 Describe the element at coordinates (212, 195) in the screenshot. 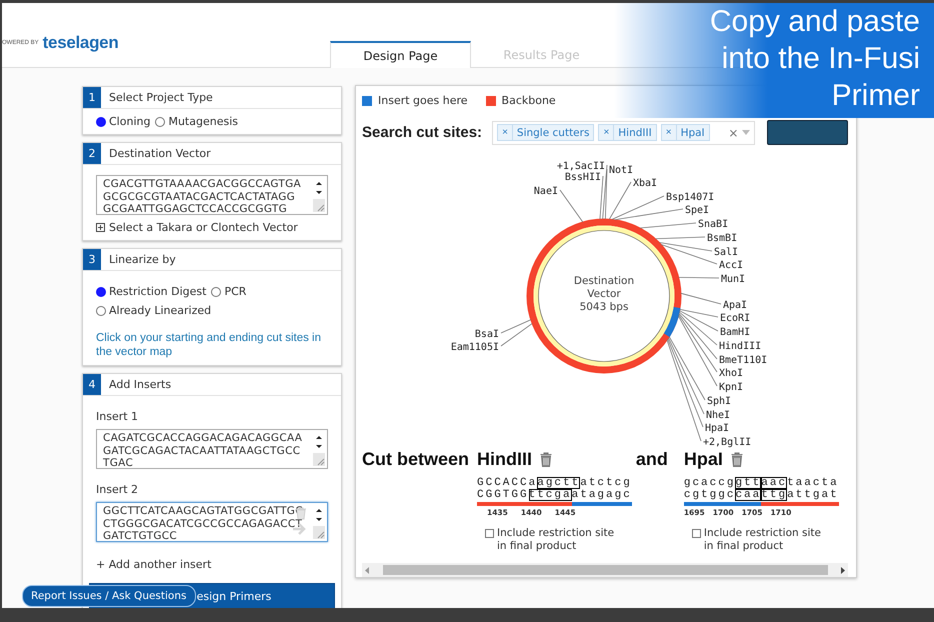

I see `sequence-field: CGACGTTGTAAAACGACGGCCAGTGA GCGCGCGTAATACGACTCACTATAGG GCGAATTGGAGCTCCACCGCGGTG` at that location.